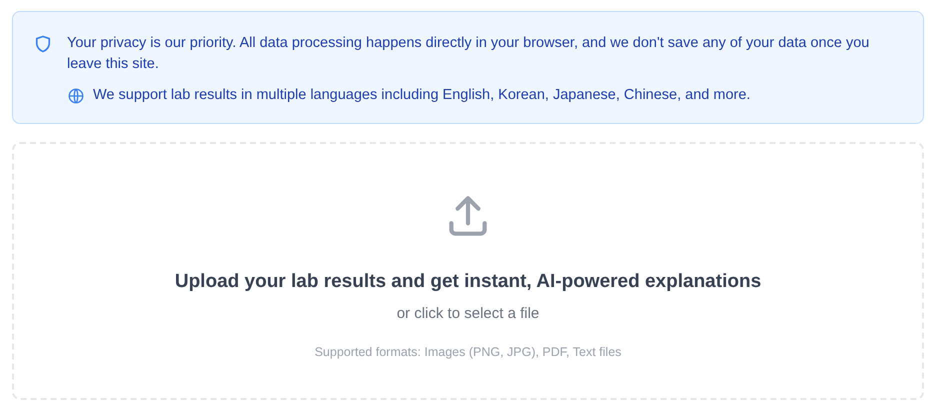 The width and height of the screenshot is (936, 407). Describe the element at coordinates (421, 95) in the screenshot. I see `languages-text: We support lab results in multiple languages including English, Korean, Japanese, Chinese, and more.` at that location.